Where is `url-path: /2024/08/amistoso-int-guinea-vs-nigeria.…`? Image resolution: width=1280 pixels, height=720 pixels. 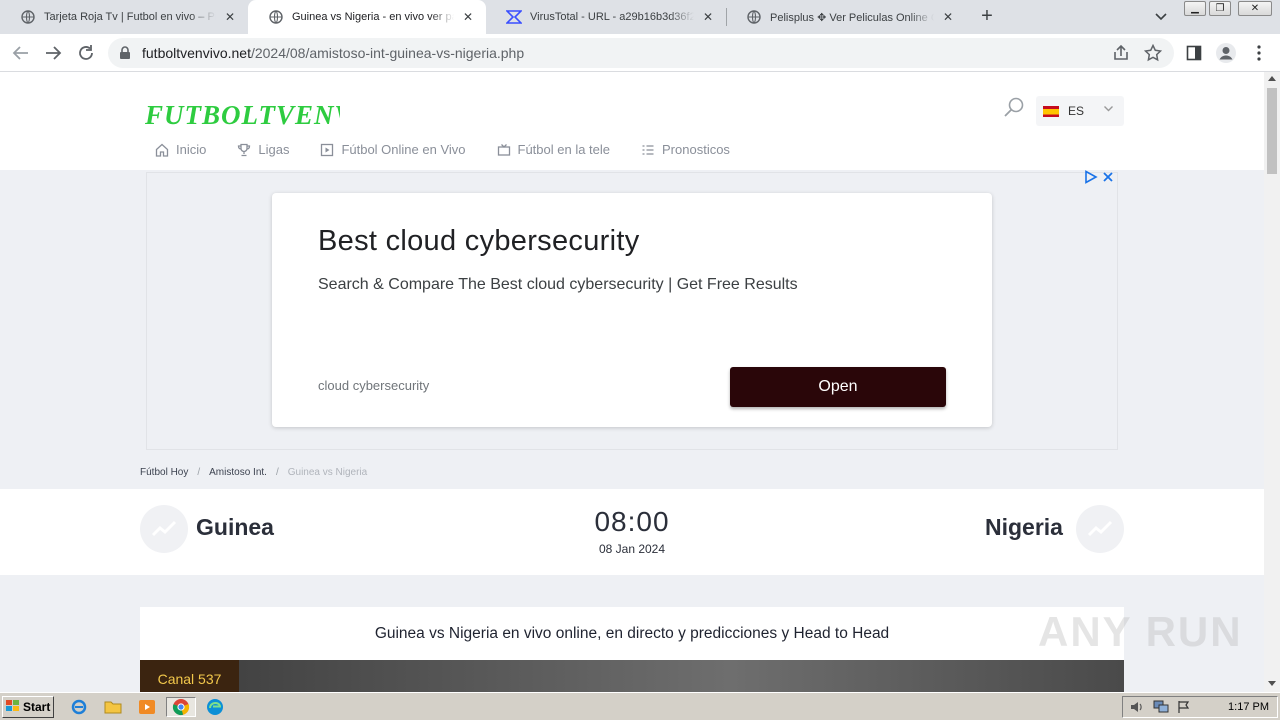
url-path: /2024/08/amistoso-int-guinea-vs-nigeria.… is located at coordinates (387, 53).